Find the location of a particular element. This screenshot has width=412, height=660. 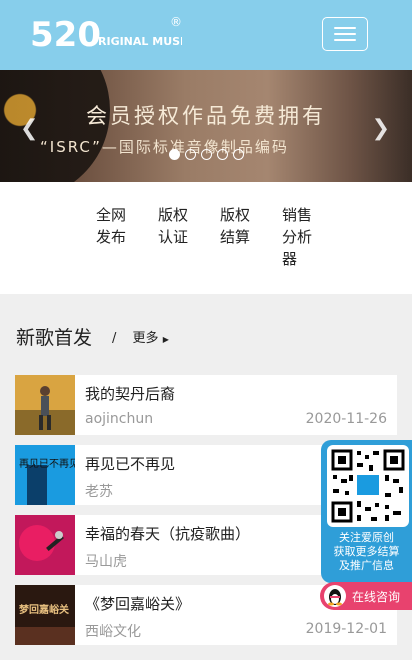

qr-caption-line: 关注爱原创 is located at coordinates (366, 537).